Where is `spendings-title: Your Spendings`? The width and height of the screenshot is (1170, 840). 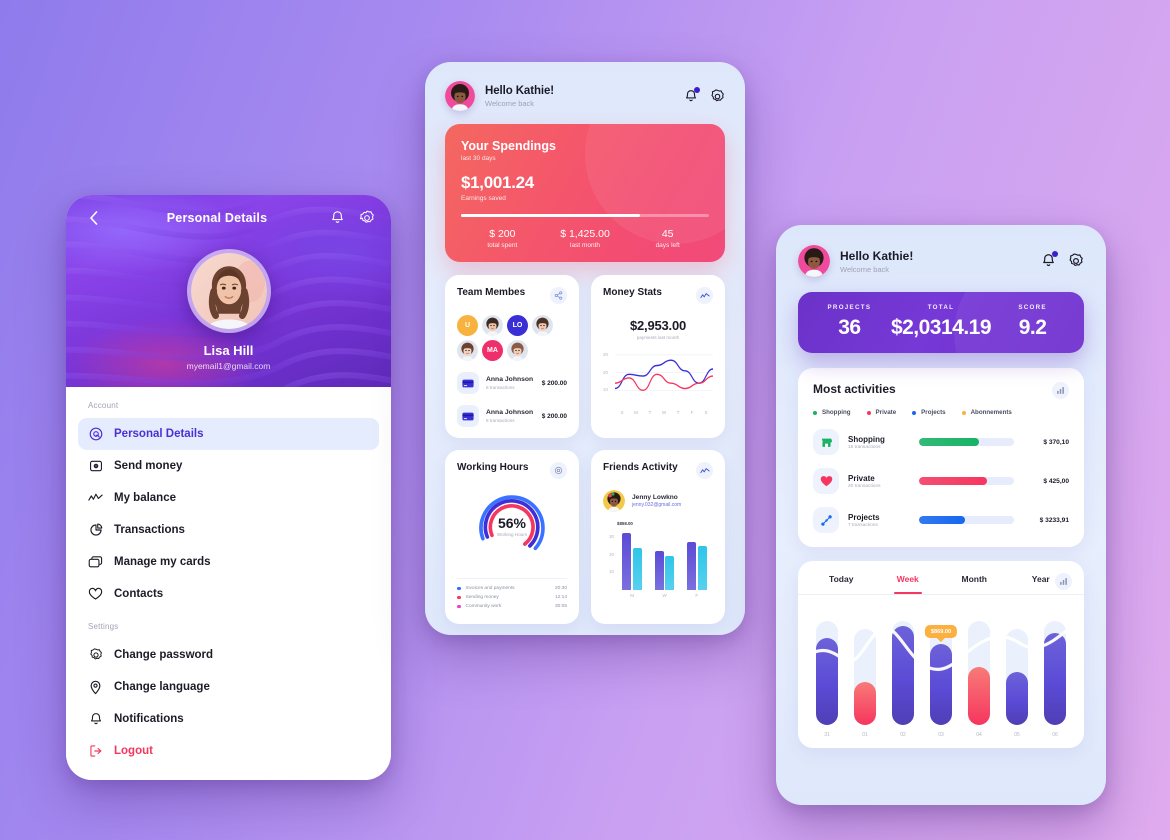 spendings-title: Your Spendings is located at coordinates (508, 146).